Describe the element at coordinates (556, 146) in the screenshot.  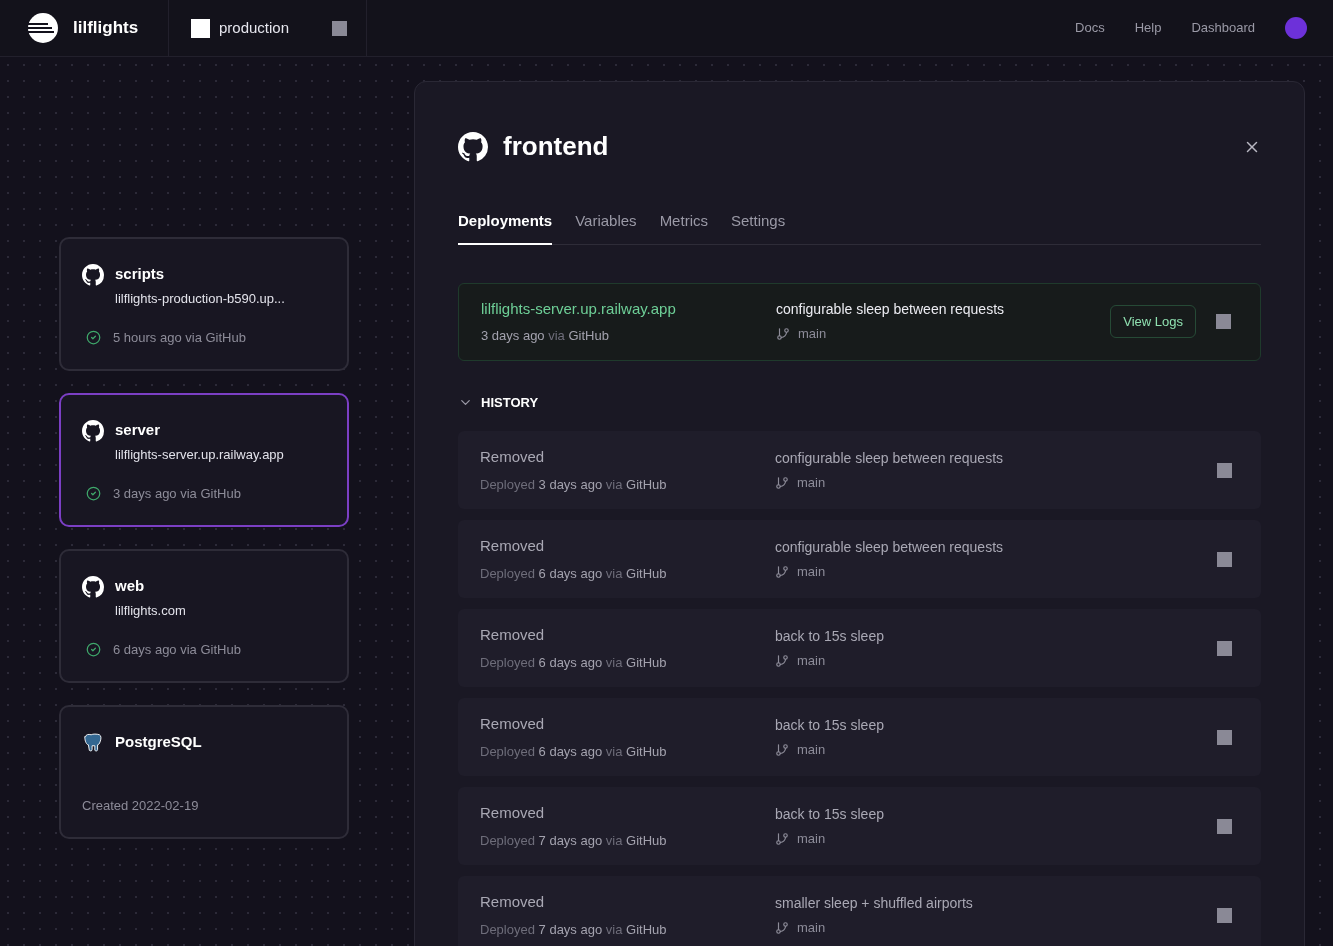
I see `panel-title: frontend` at that location.